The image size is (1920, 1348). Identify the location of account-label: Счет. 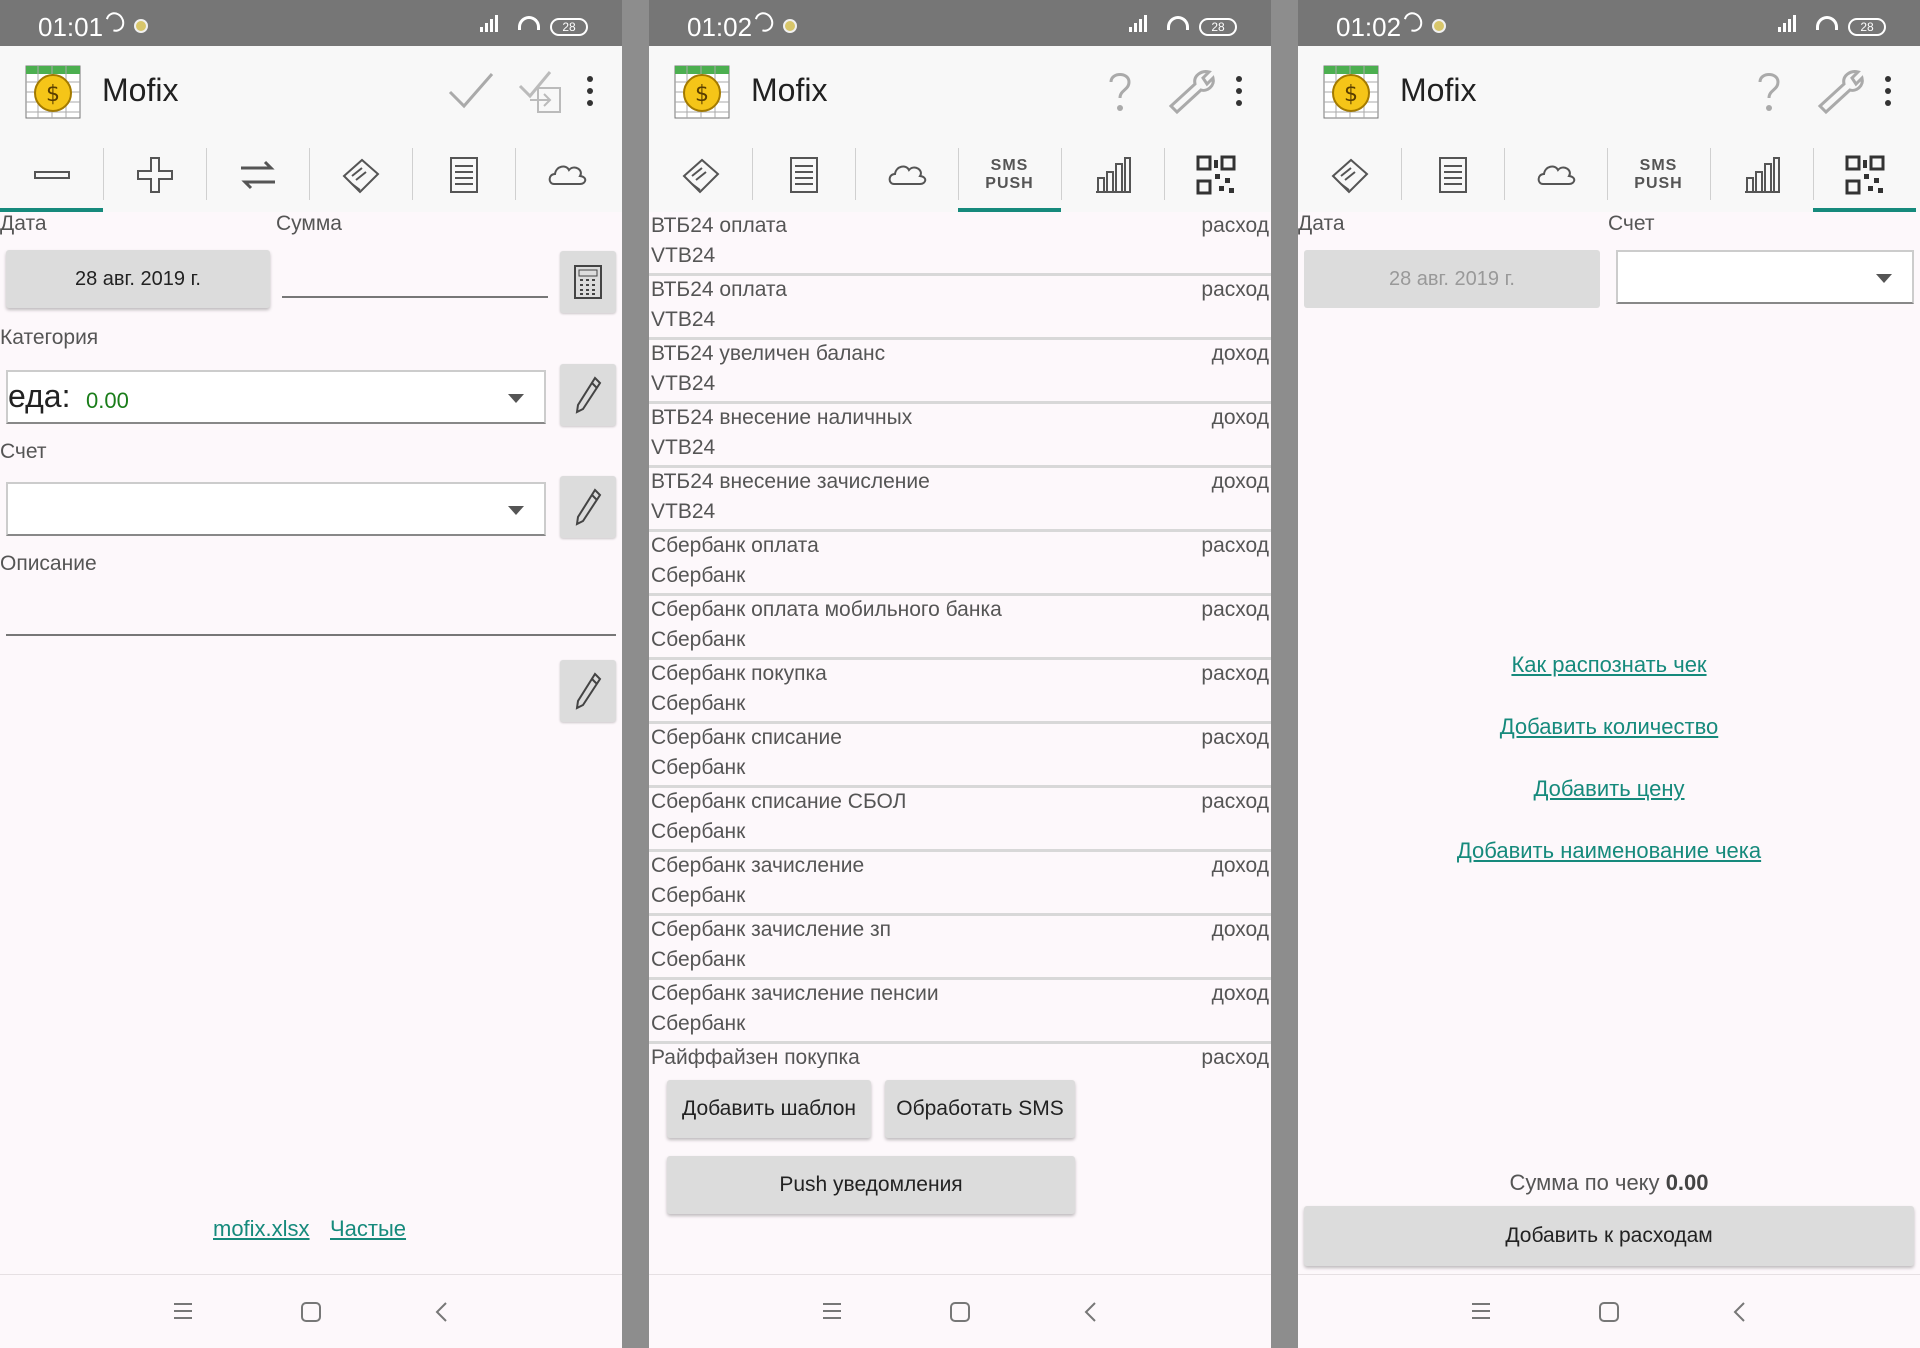
(23, 451).